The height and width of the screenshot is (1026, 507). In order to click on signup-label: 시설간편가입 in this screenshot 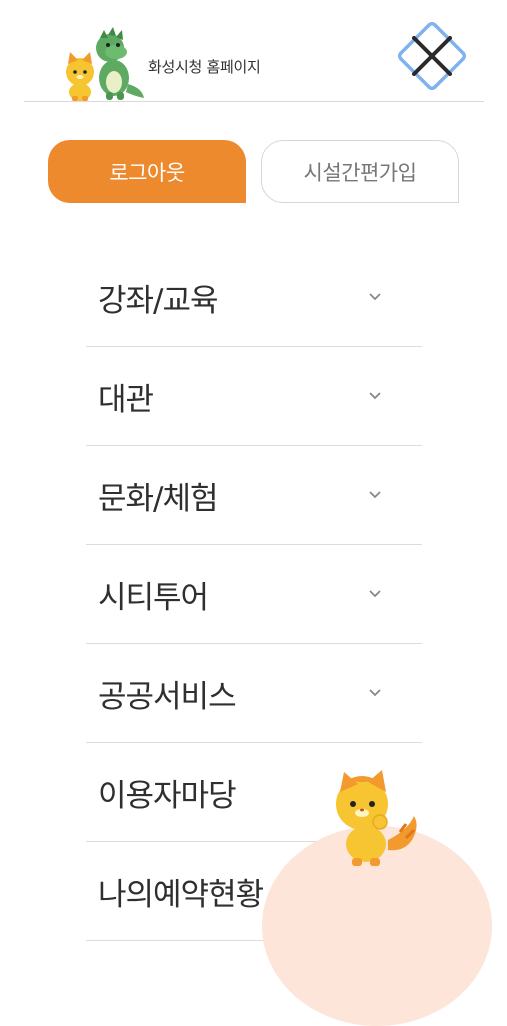, I will do `click(360, 172)`.